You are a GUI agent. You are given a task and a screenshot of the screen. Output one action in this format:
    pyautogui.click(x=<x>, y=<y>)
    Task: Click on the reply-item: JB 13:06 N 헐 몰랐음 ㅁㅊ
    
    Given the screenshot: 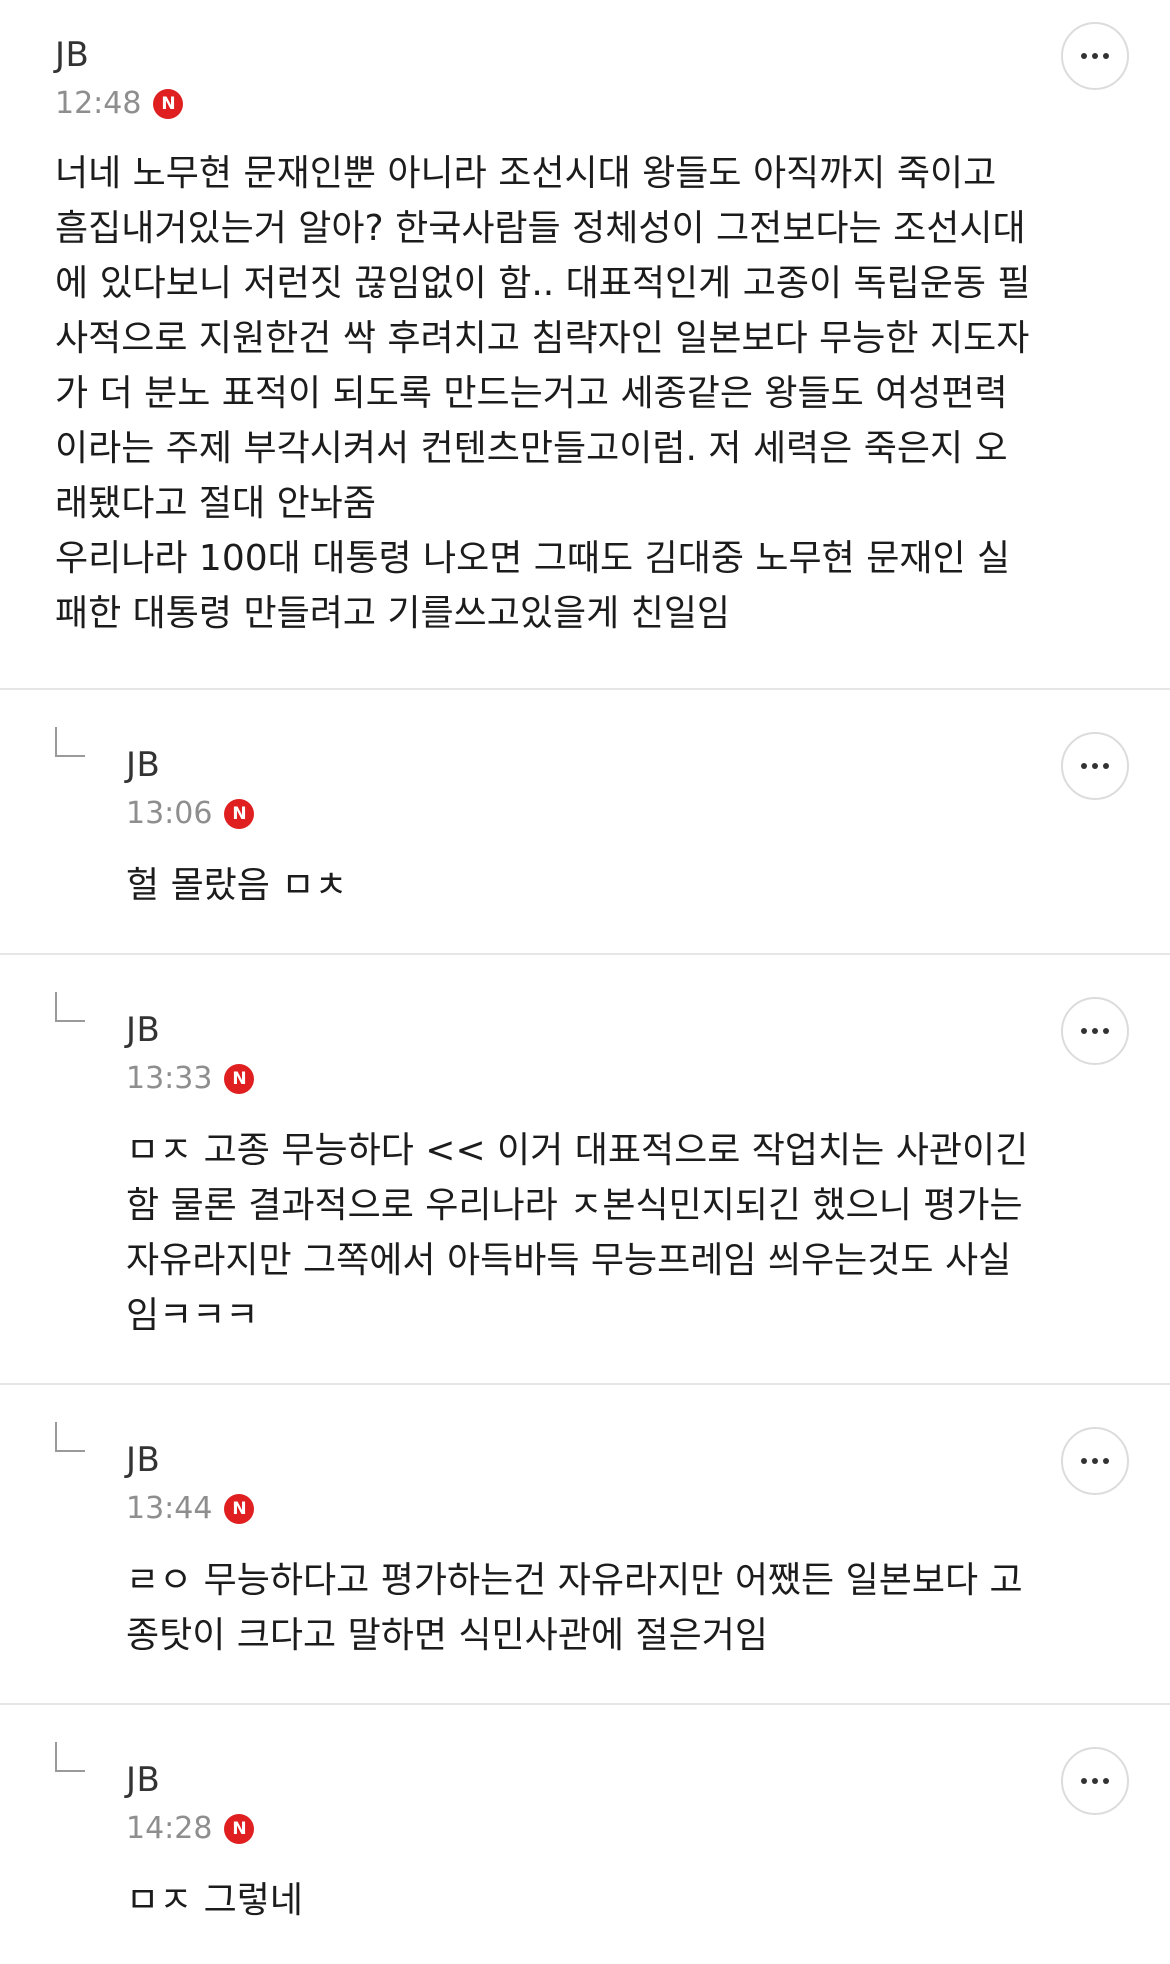 What is the action you would take?
    pyautogui.click(x=585, y=822)
    